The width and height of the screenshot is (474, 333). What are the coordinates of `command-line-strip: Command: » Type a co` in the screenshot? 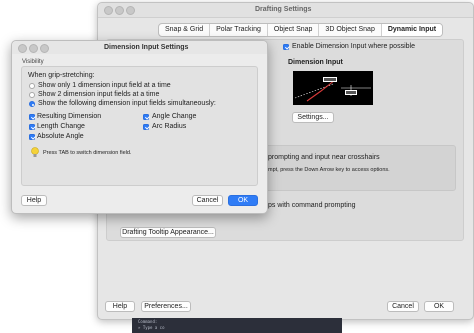 It's located at (237, 325).